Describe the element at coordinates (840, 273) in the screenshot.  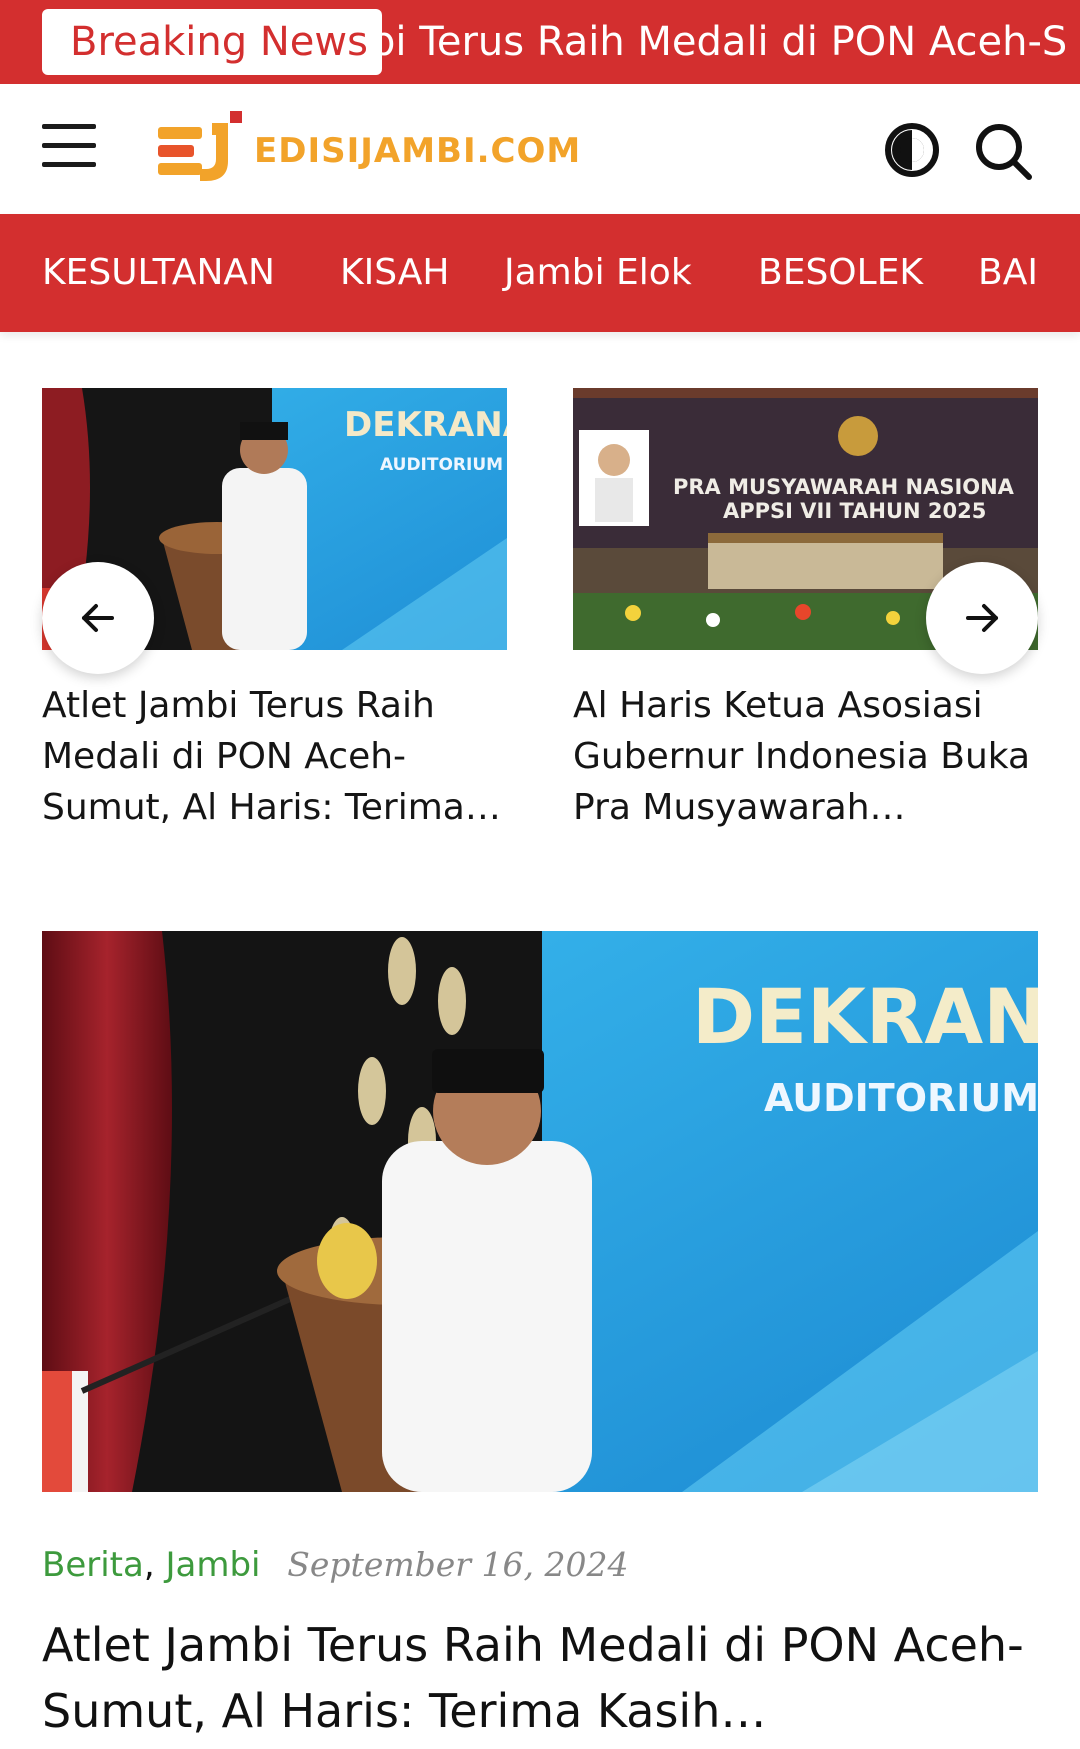
I see `nav-item-besolek: BESOLEK` at that location.